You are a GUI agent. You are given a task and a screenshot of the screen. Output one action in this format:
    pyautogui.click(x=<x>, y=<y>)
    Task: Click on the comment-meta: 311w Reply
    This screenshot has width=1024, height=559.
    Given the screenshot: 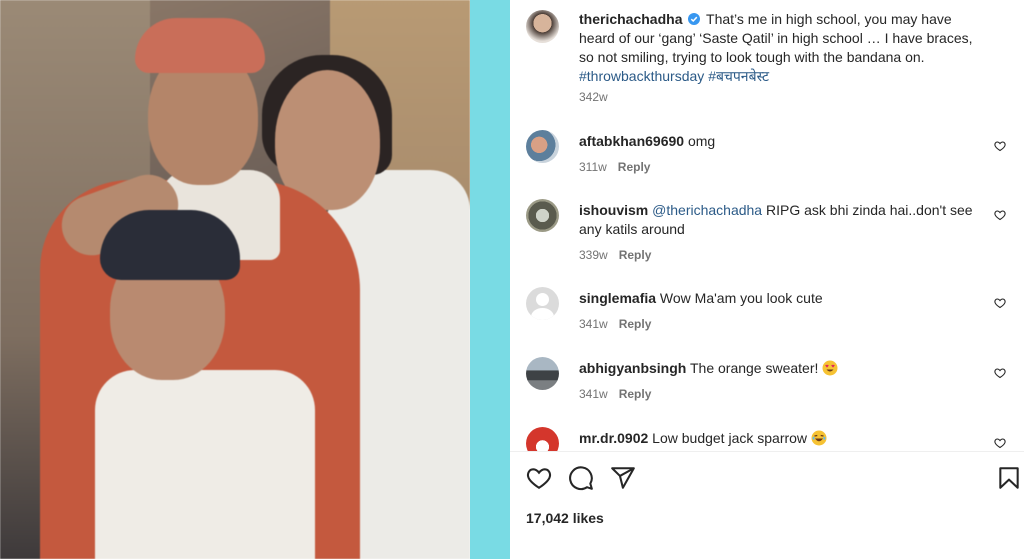 What is the action you would take?
    pyautogui.click(x=614, y=167)
    